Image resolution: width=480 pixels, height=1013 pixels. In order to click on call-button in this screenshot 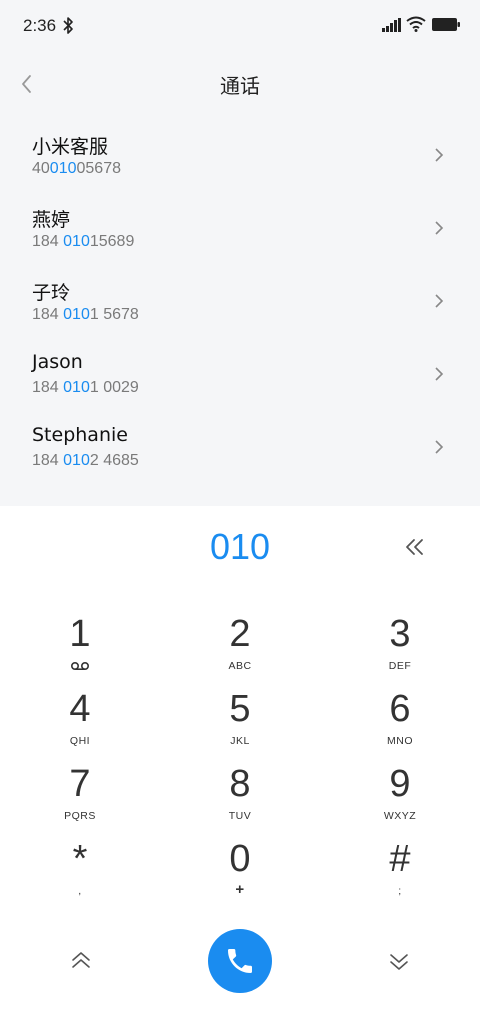, I will do `click(240, 961)`.